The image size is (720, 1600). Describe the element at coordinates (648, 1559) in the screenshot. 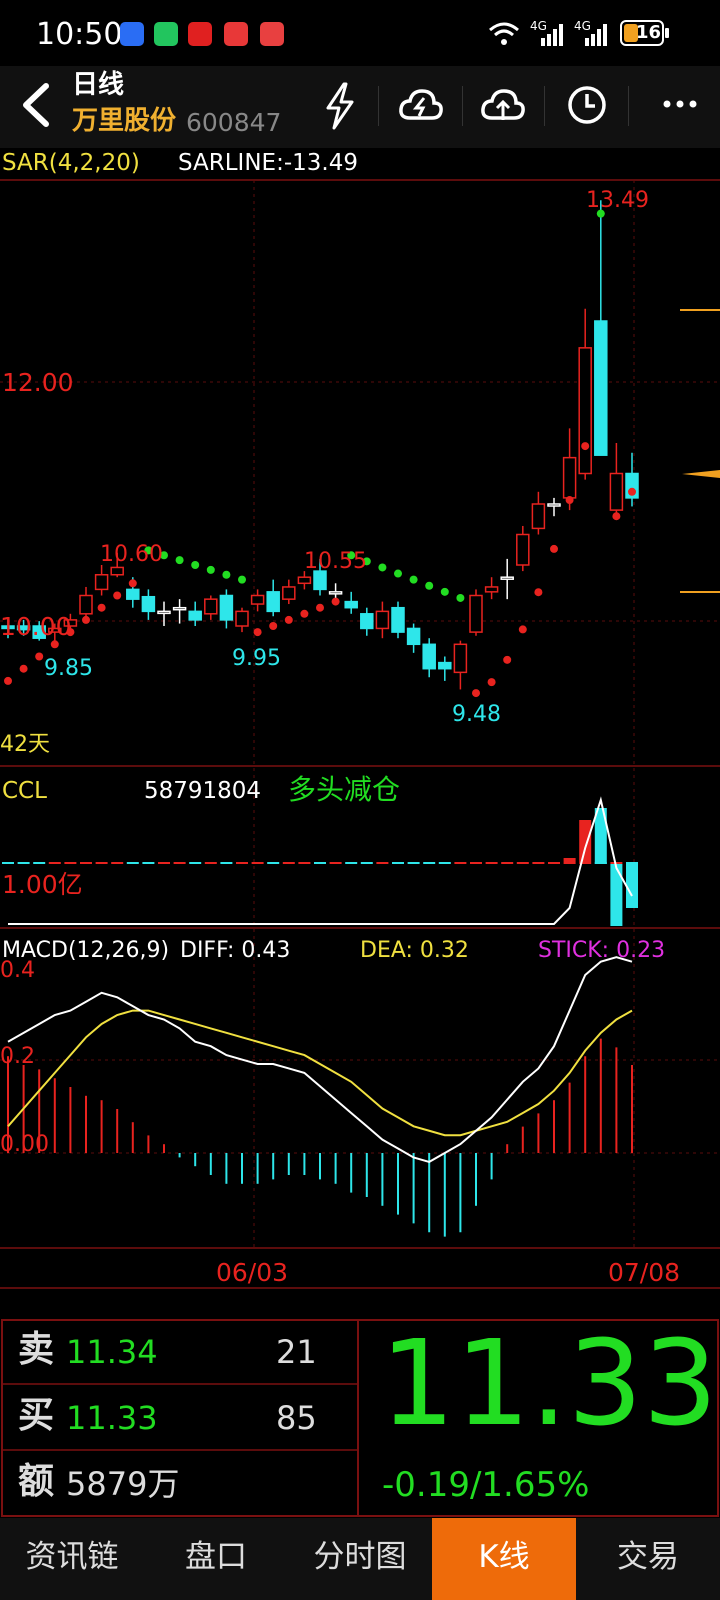

I see `tab-trade: 交易` at that location.